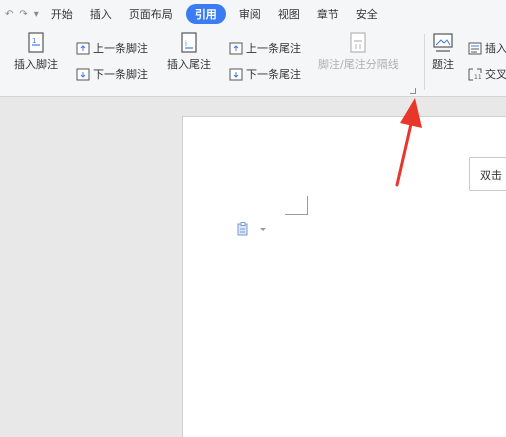 This screenshot has height=437, width=506. I want to click on next-endnote-button: 下一条尾注, so click(265, 74).